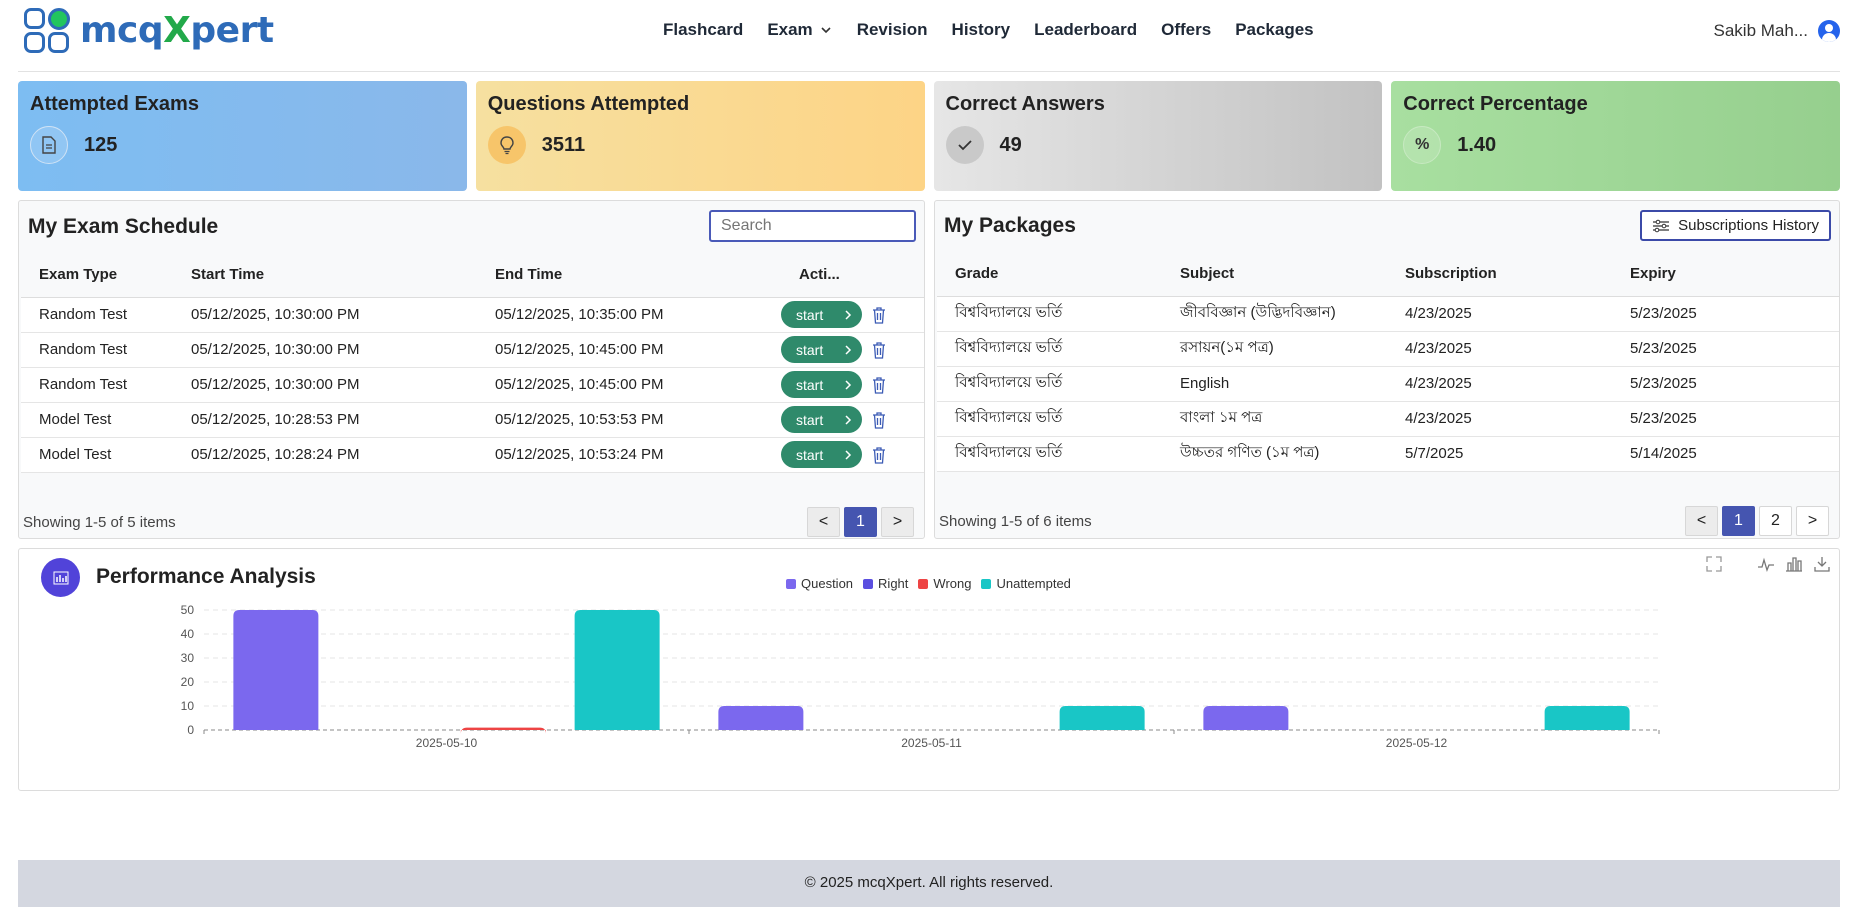 This screenshot has height=907, width=1858. Describe the element at coordinates (1477, 144) in the screenshot. I see `stat-value: 1.40` at that location.